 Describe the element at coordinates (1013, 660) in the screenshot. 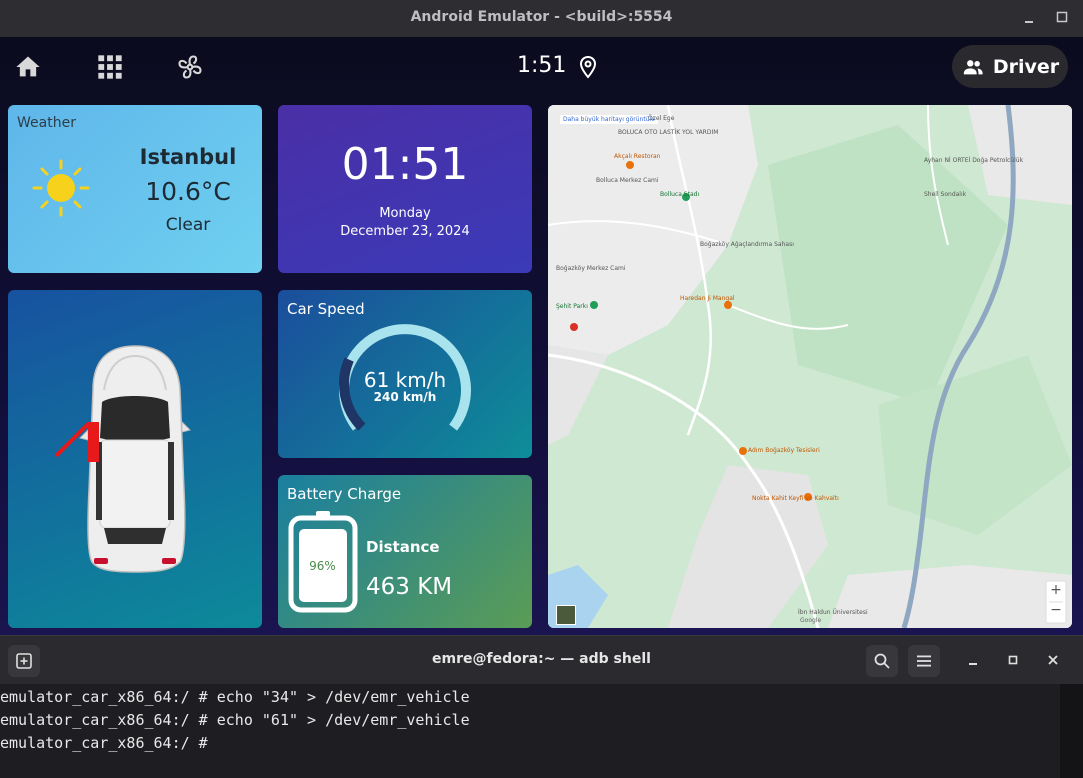

I see `terminal-maximize-button` at that location.